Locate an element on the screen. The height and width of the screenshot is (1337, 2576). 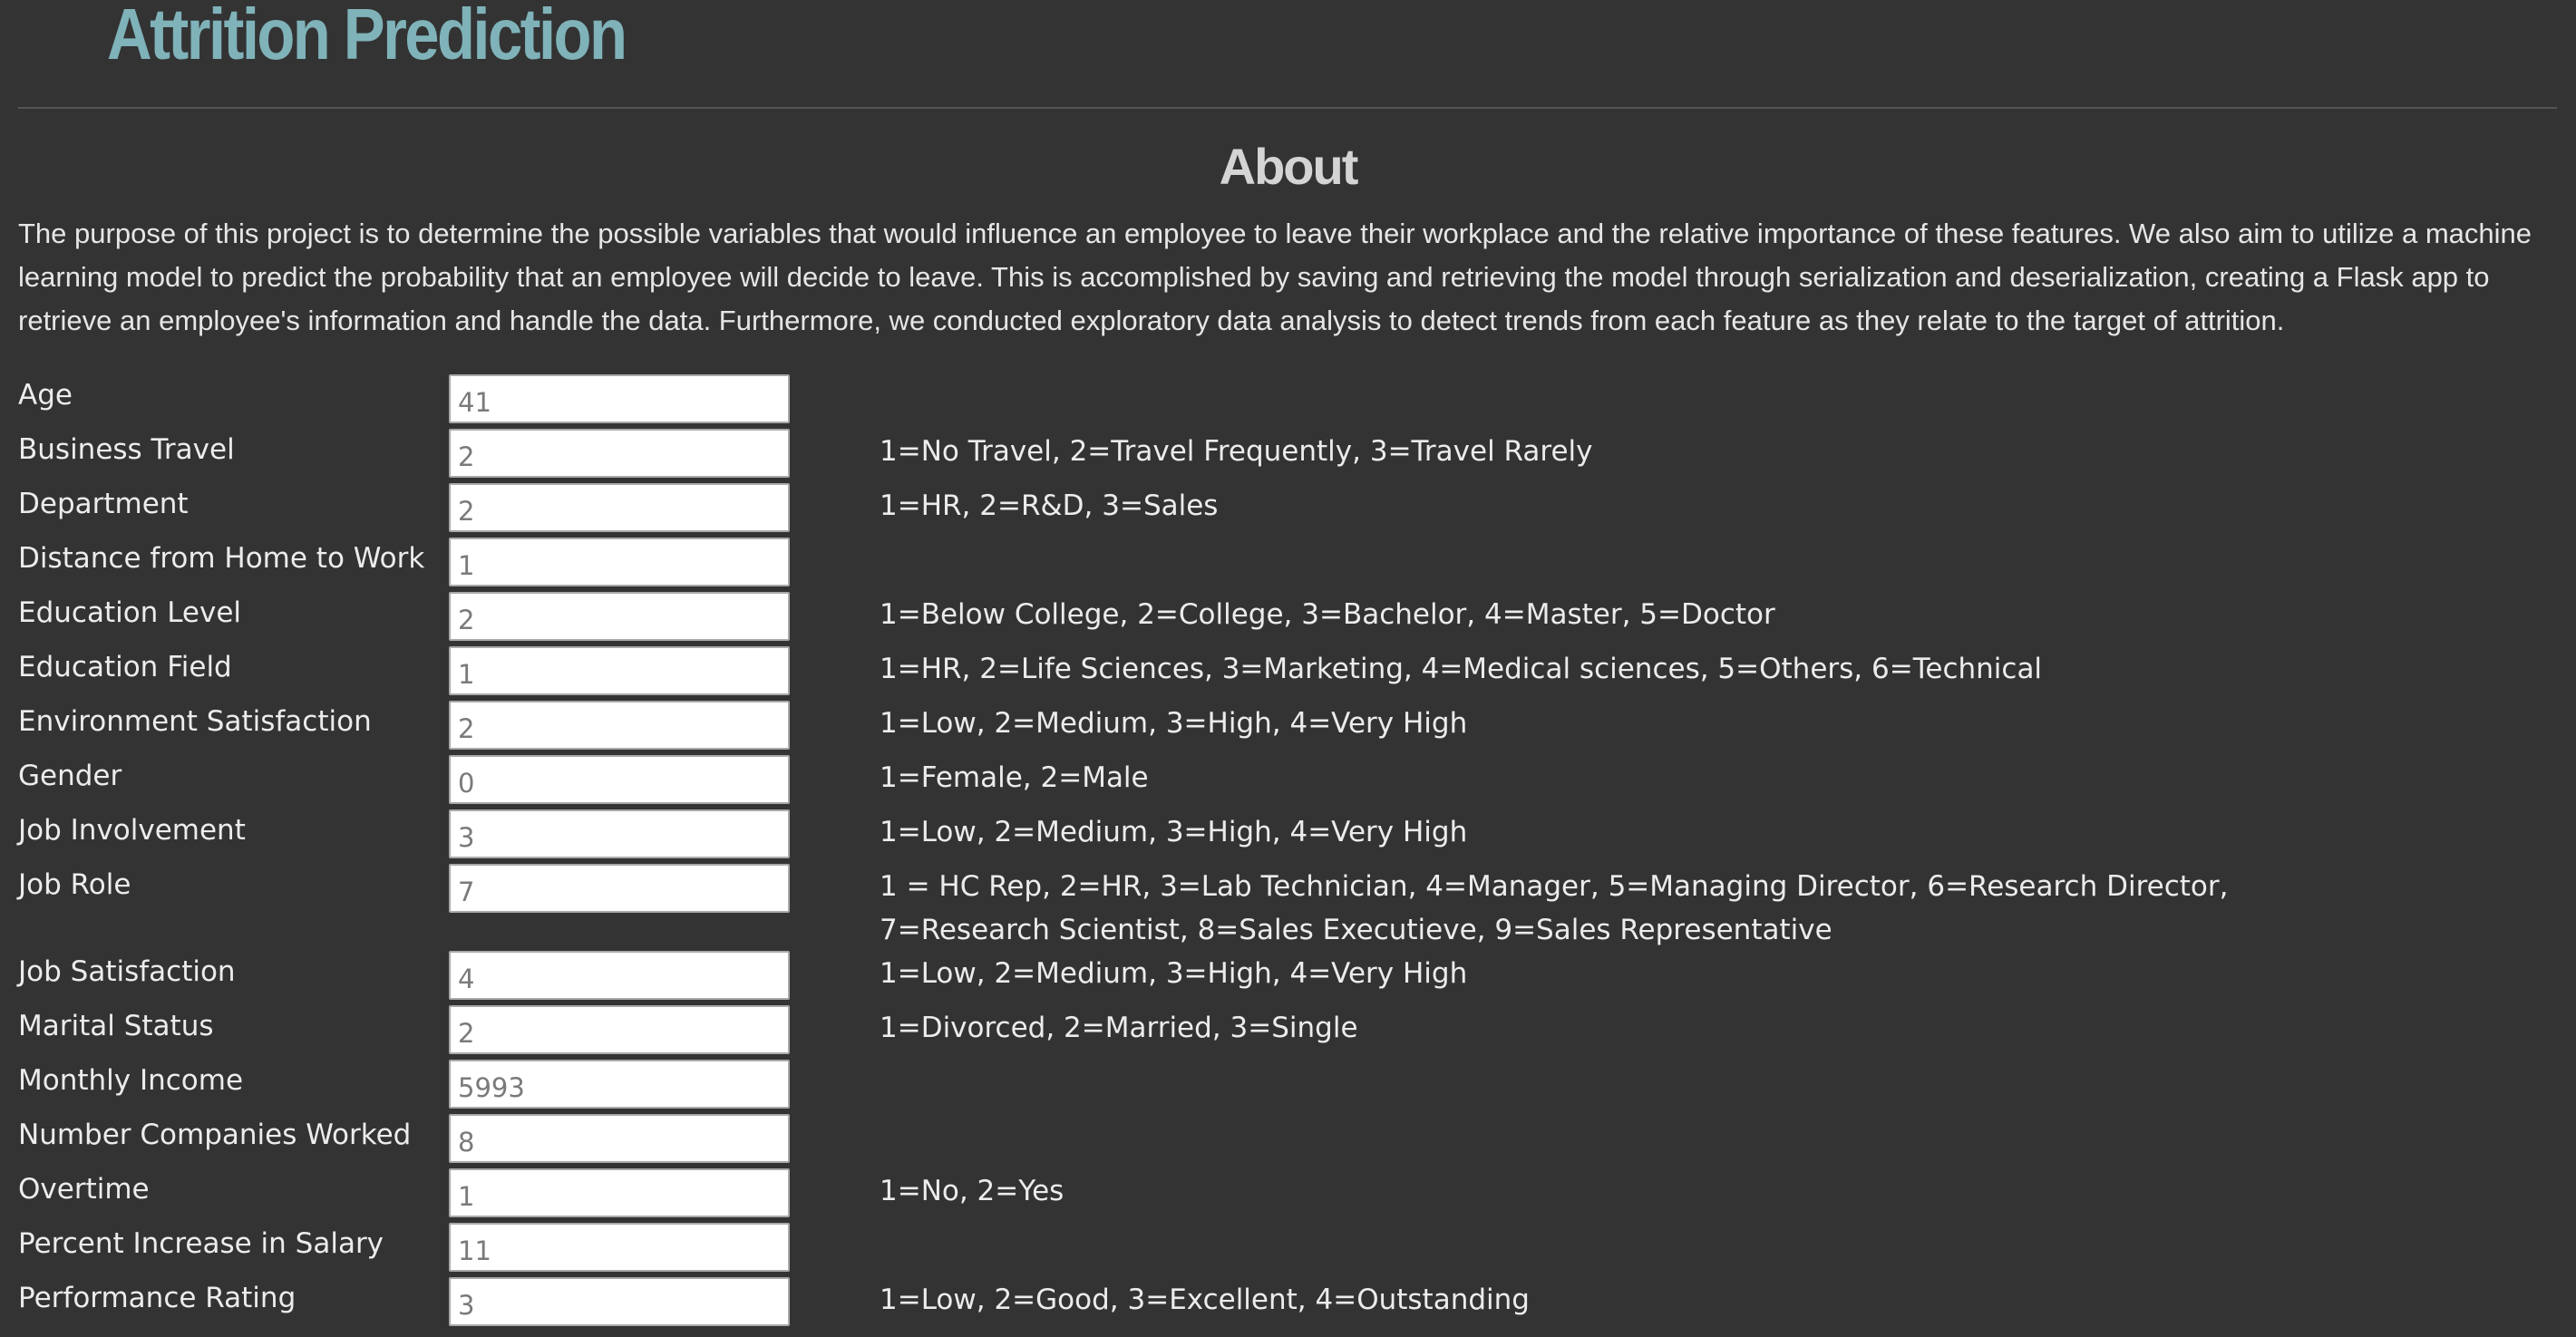
job-role-input is located at coordinates (619, 888).